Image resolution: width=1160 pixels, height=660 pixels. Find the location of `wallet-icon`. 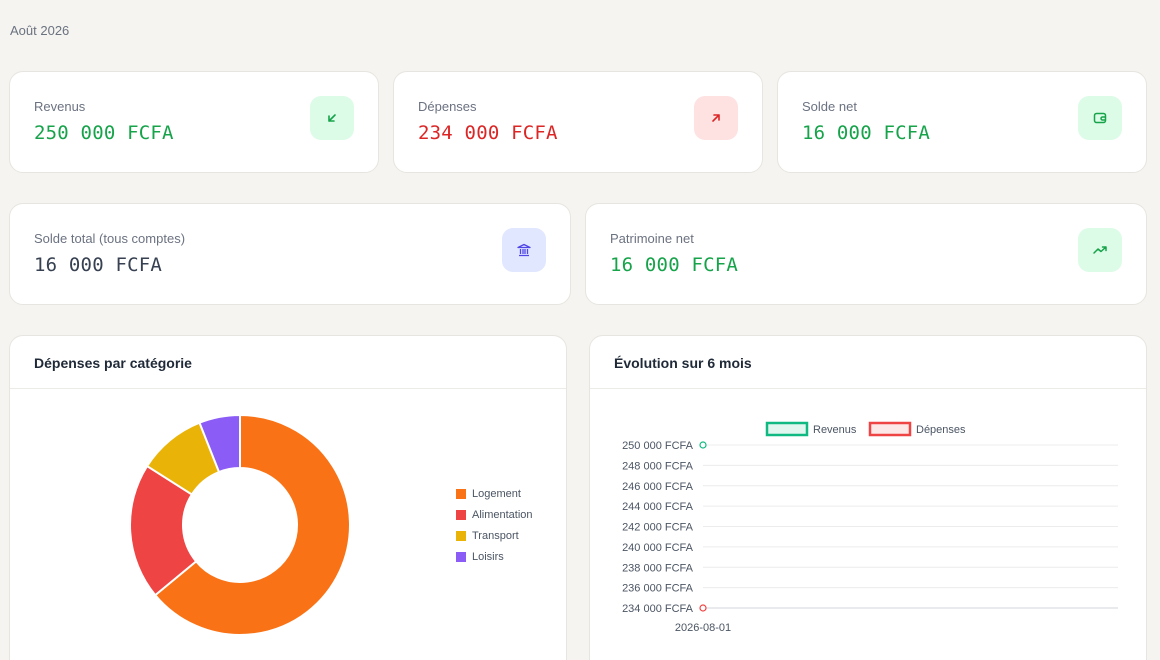

wallet-icon is located at coordinates (1100, 118).